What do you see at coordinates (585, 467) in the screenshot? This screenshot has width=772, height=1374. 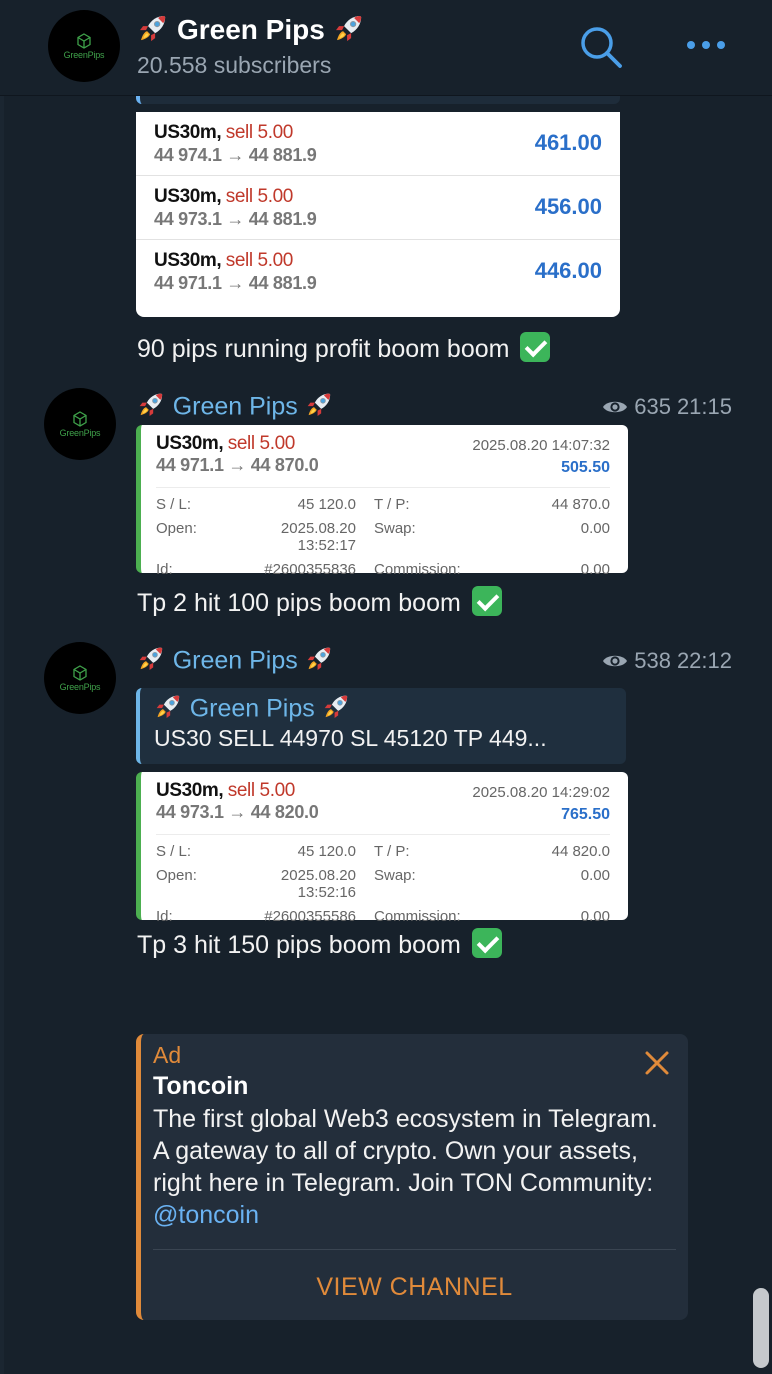 I see `trade-profit: 505.50` at bounding box center [585, 467].